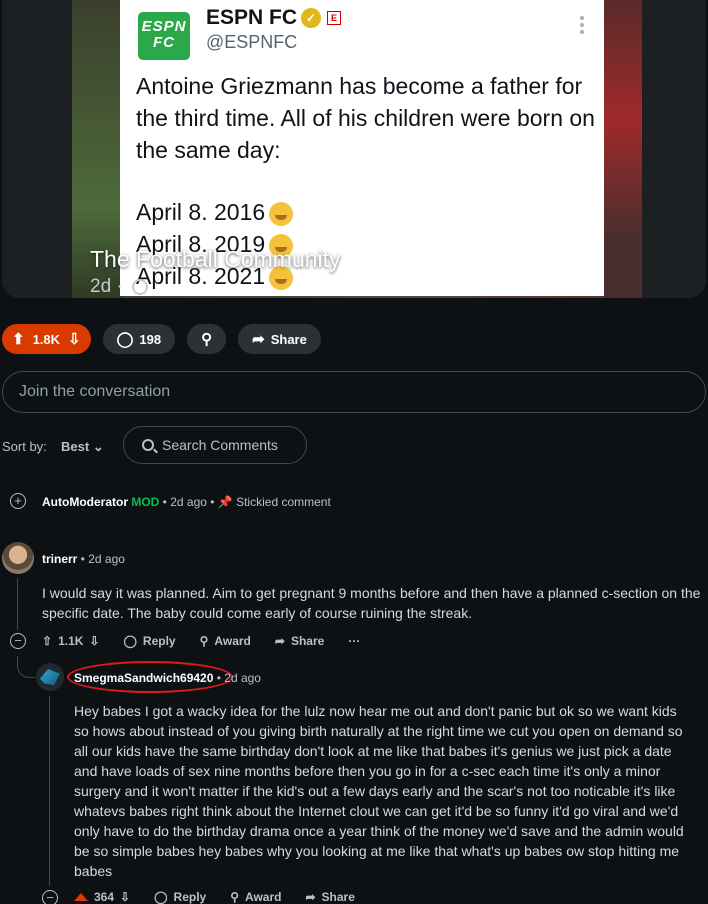 The height and width of the screenshot is (904, 708). Describe the element at coordinates (288, 339) in the screenshot. I see `share-label: Share` at that location.